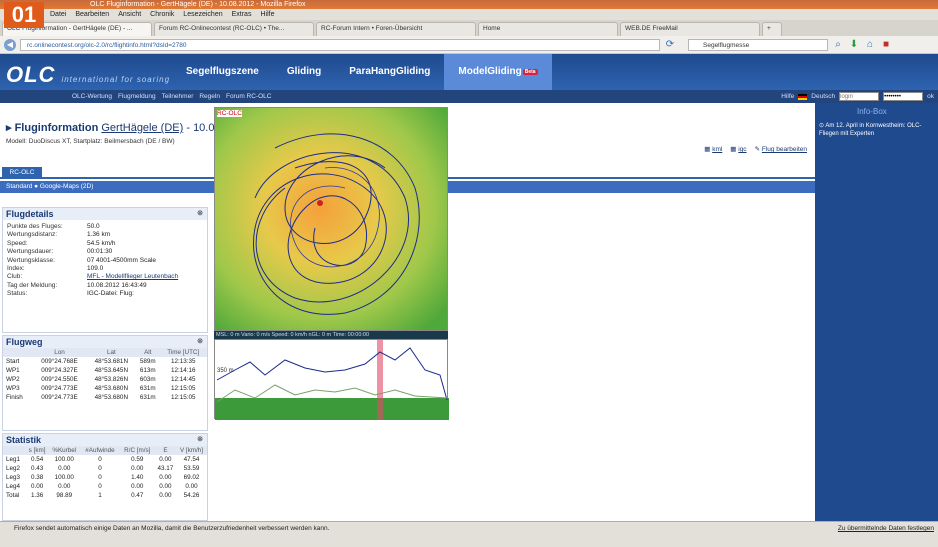 The width and height of the screenshot is (938, 547). I want to click on home-icon: ⌂, so click(870, 45).